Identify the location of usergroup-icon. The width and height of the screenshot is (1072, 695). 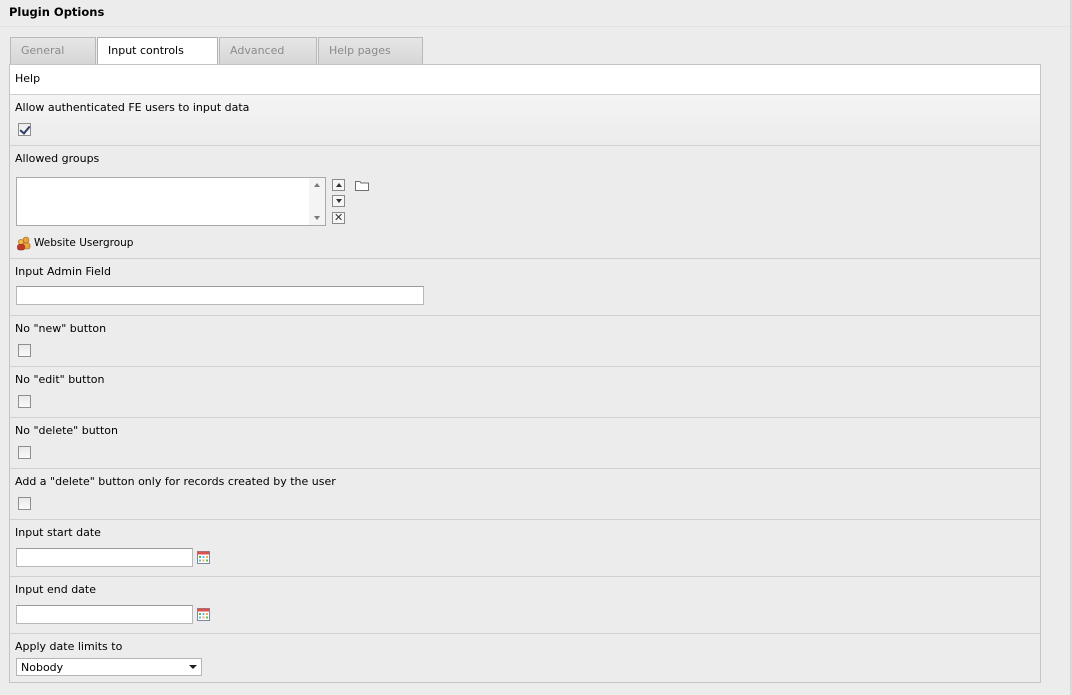
(24, 243).